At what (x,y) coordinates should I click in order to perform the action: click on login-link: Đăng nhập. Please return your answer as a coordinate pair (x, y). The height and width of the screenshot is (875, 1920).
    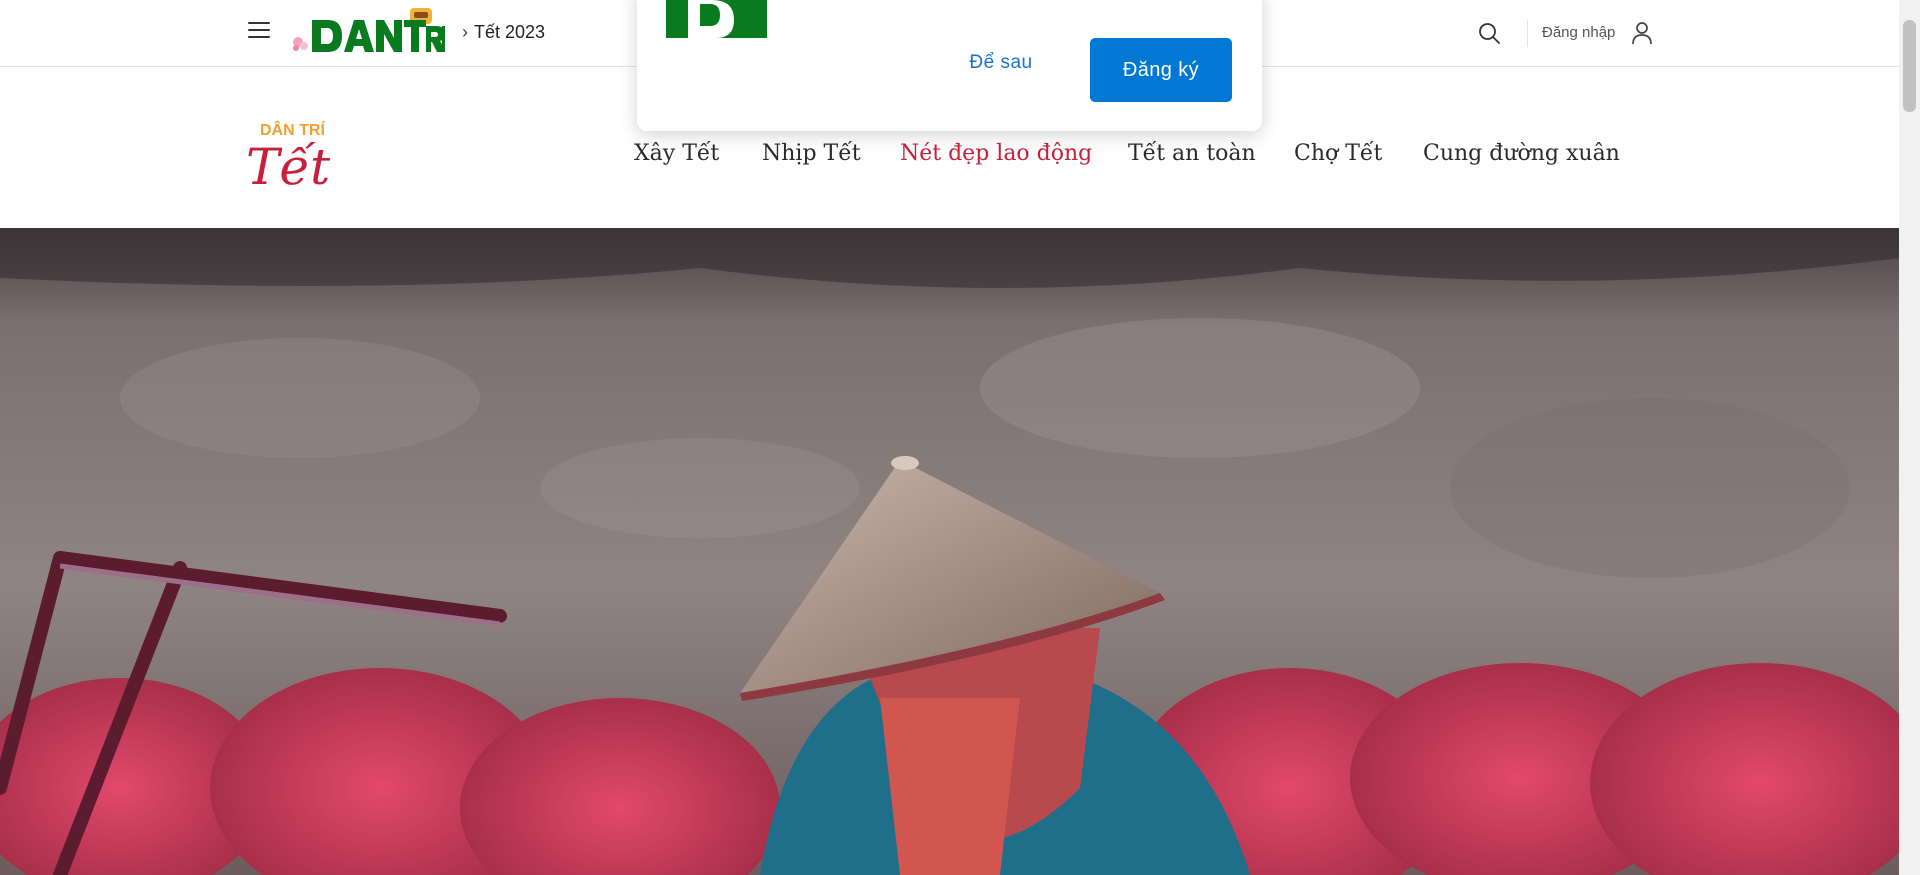
    Looking at the image, I should click on (1578, 32).